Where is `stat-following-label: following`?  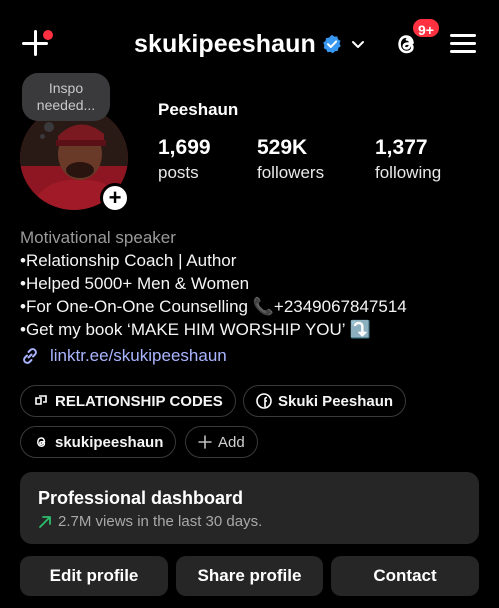
stat-following-label: following is located at coordinates (408, 172).